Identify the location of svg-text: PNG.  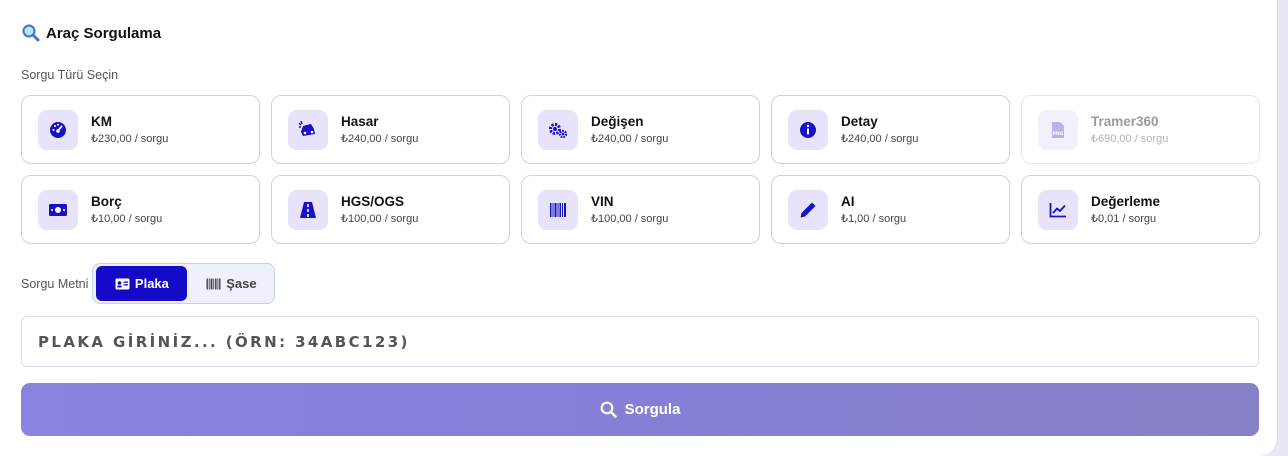
(1058, 134).